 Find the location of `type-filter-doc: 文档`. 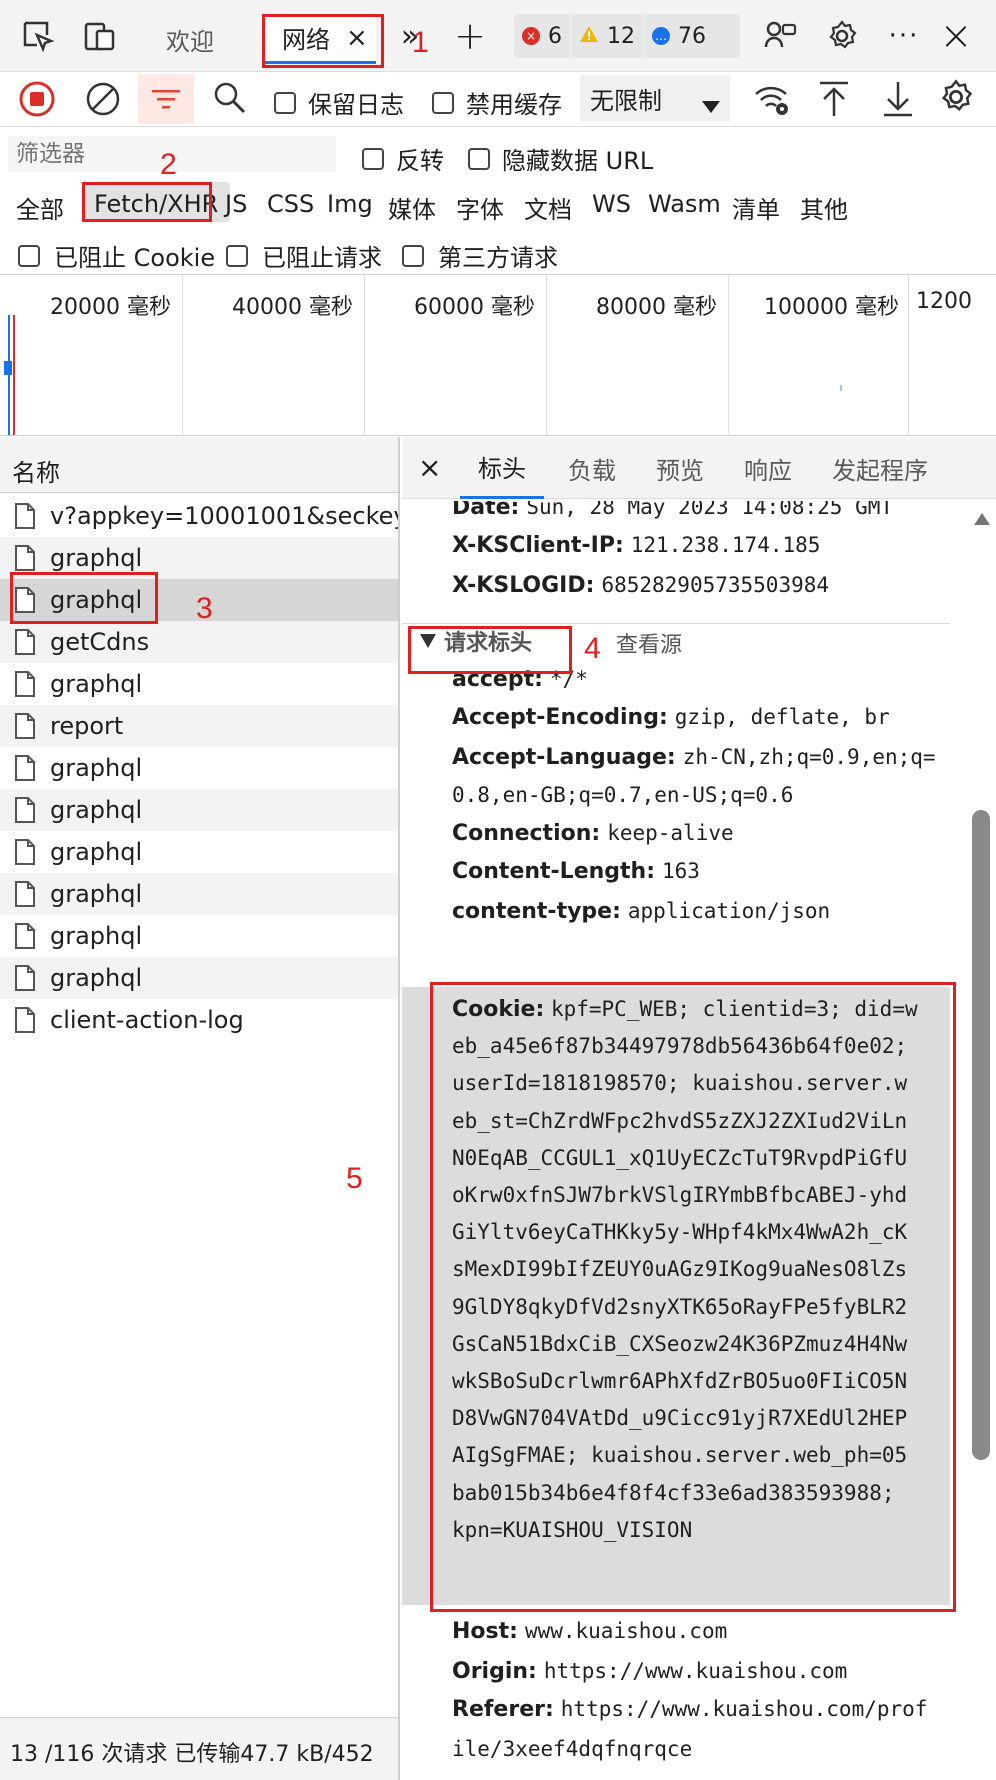

type-filter-doc: 文档 is located at coordinates (548, 207).